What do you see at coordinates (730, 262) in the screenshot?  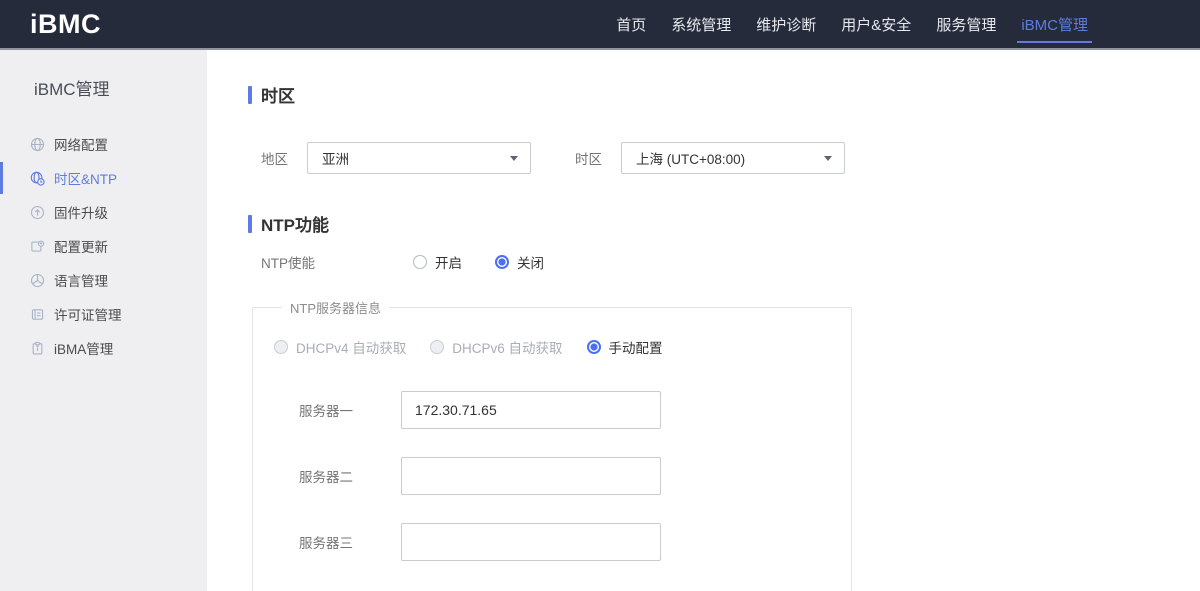 I see `ntp-enable-row: NTP使能 开启 关闭` at bounding box center [730, 262].